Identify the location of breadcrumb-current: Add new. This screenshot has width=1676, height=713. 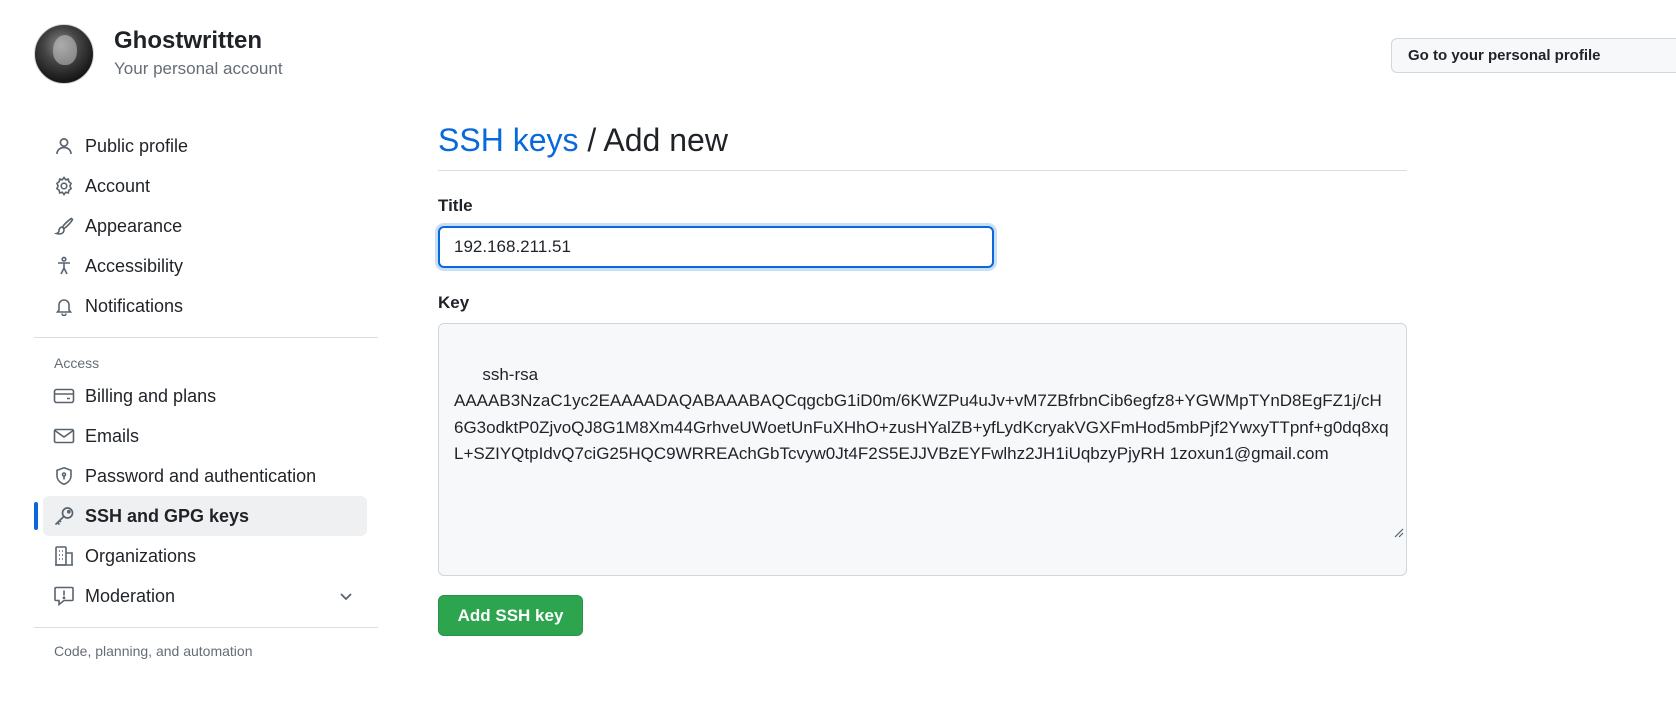
(665, 140).